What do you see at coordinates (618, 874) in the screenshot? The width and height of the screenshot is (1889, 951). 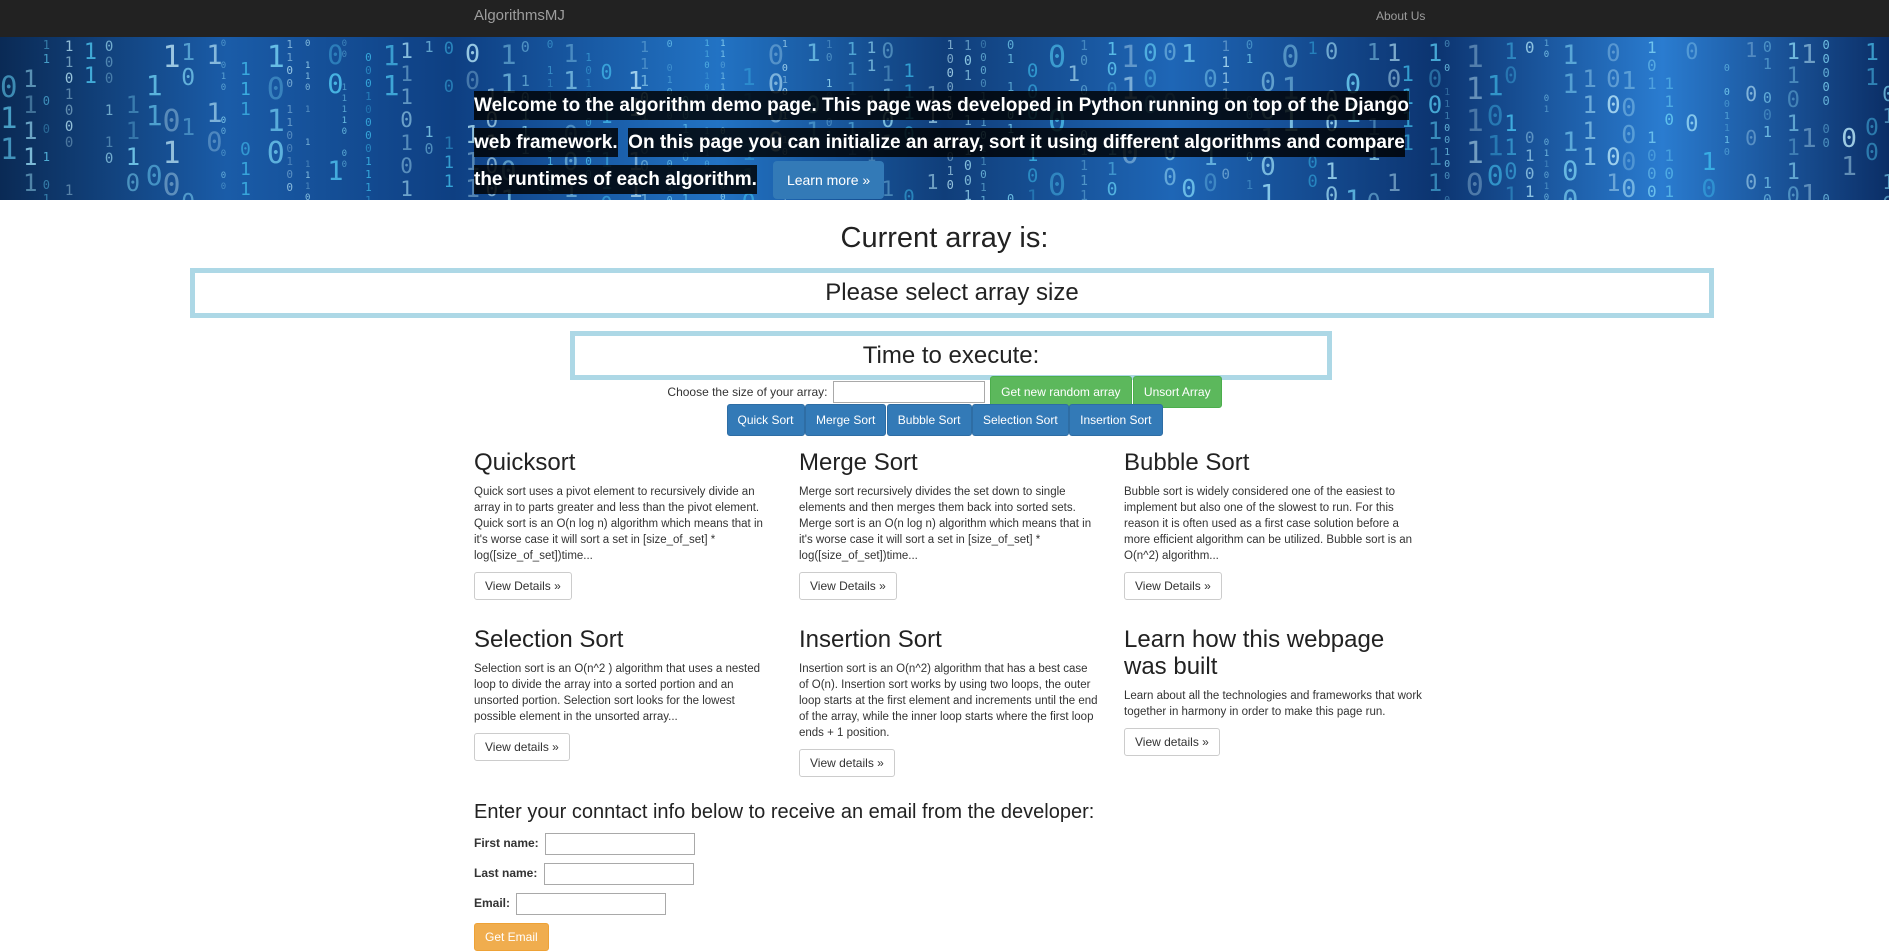 I see `last-name-input` at bounding box center [618, 874].